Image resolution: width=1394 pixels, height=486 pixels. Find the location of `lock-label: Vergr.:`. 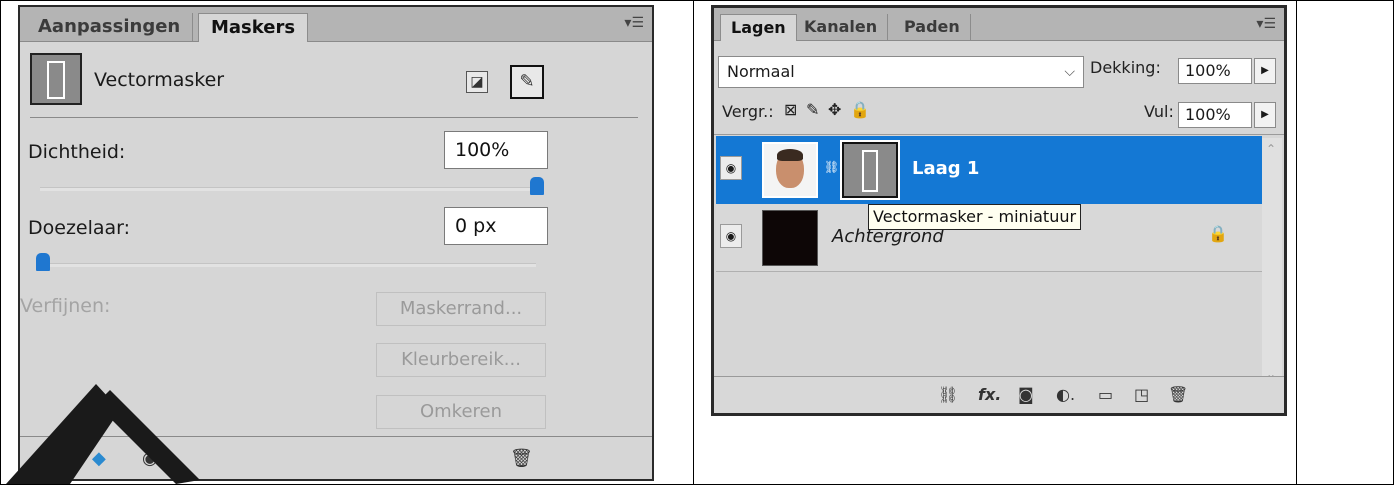

lock-label: Vergr.: is located at coordinates (748, 111).